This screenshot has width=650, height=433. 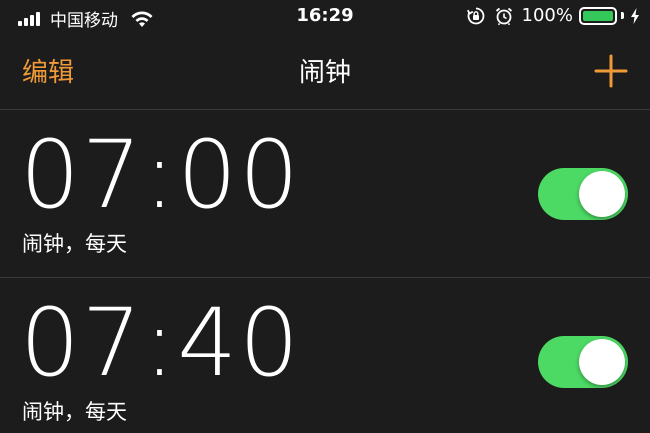 I want to click on battery-icon, so click(x=598, y=15).